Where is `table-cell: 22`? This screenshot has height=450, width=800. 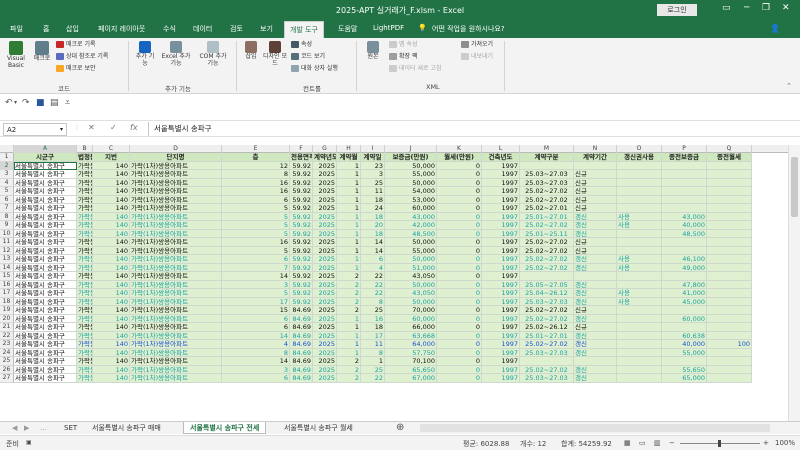
table-cell: 22 is located at coordinates (373, 284).